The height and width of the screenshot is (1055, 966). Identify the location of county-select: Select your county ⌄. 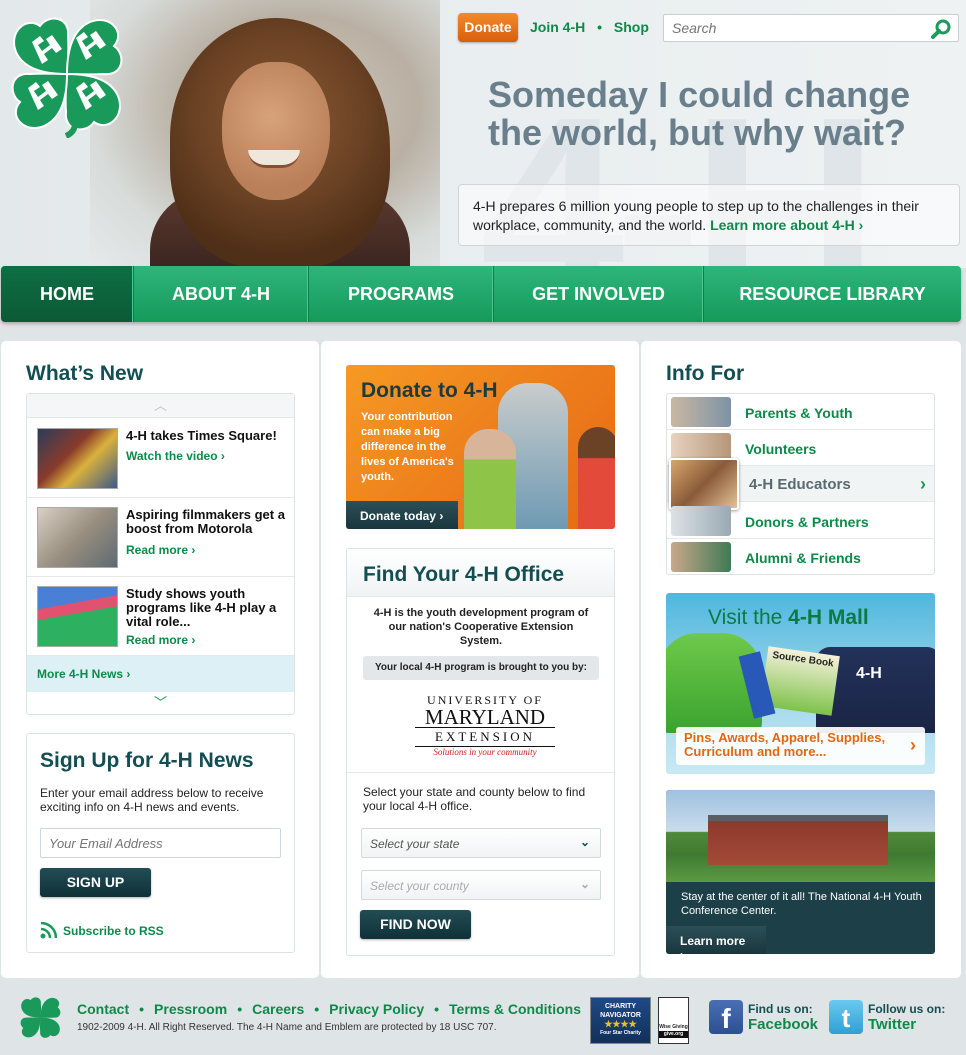
(481, 885).